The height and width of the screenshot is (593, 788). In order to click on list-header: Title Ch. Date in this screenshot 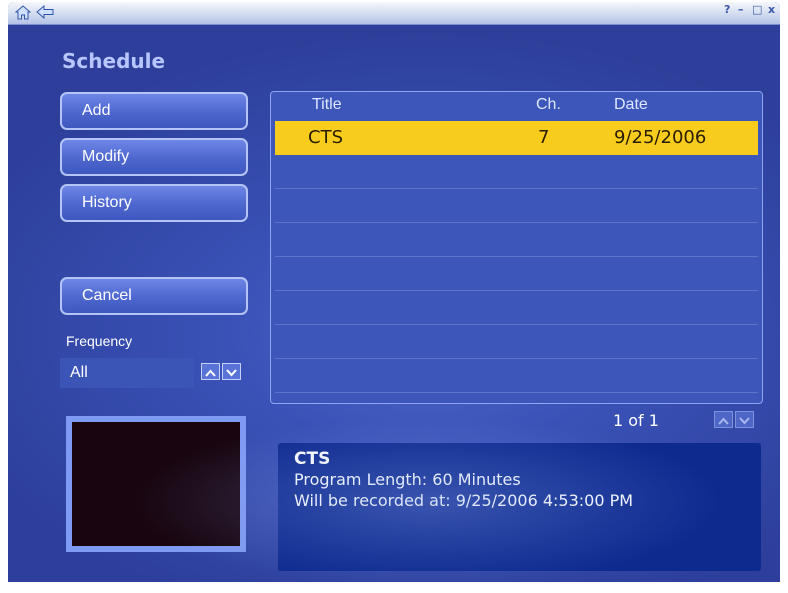, I will do `click(516, 106)`.